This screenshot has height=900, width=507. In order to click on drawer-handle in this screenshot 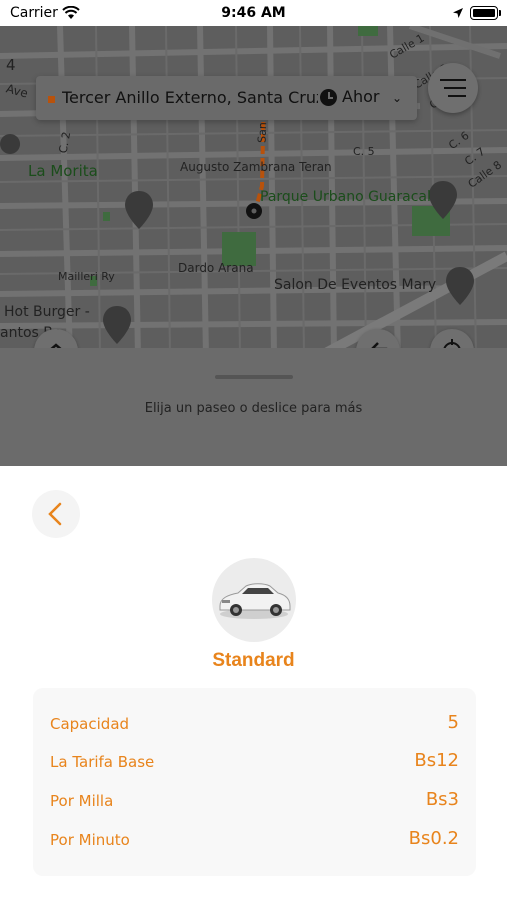, I will do `click(254, 377)`.